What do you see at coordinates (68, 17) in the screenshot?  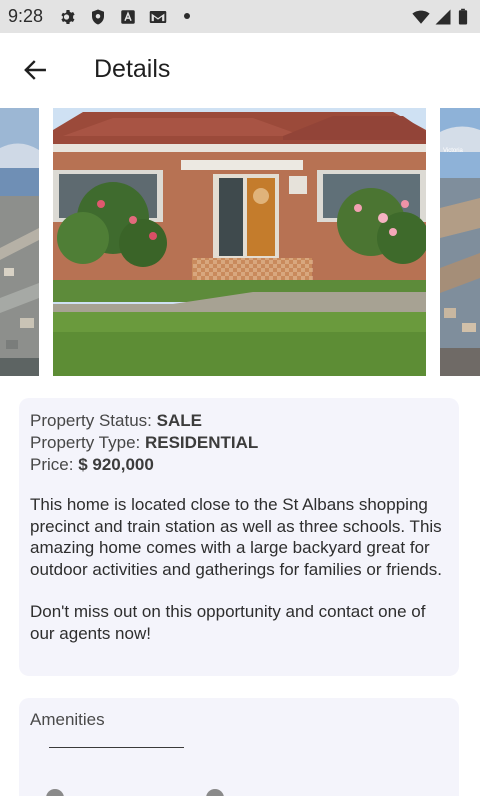 I see `settings-gear-icon` at bounding box center [68, 17].